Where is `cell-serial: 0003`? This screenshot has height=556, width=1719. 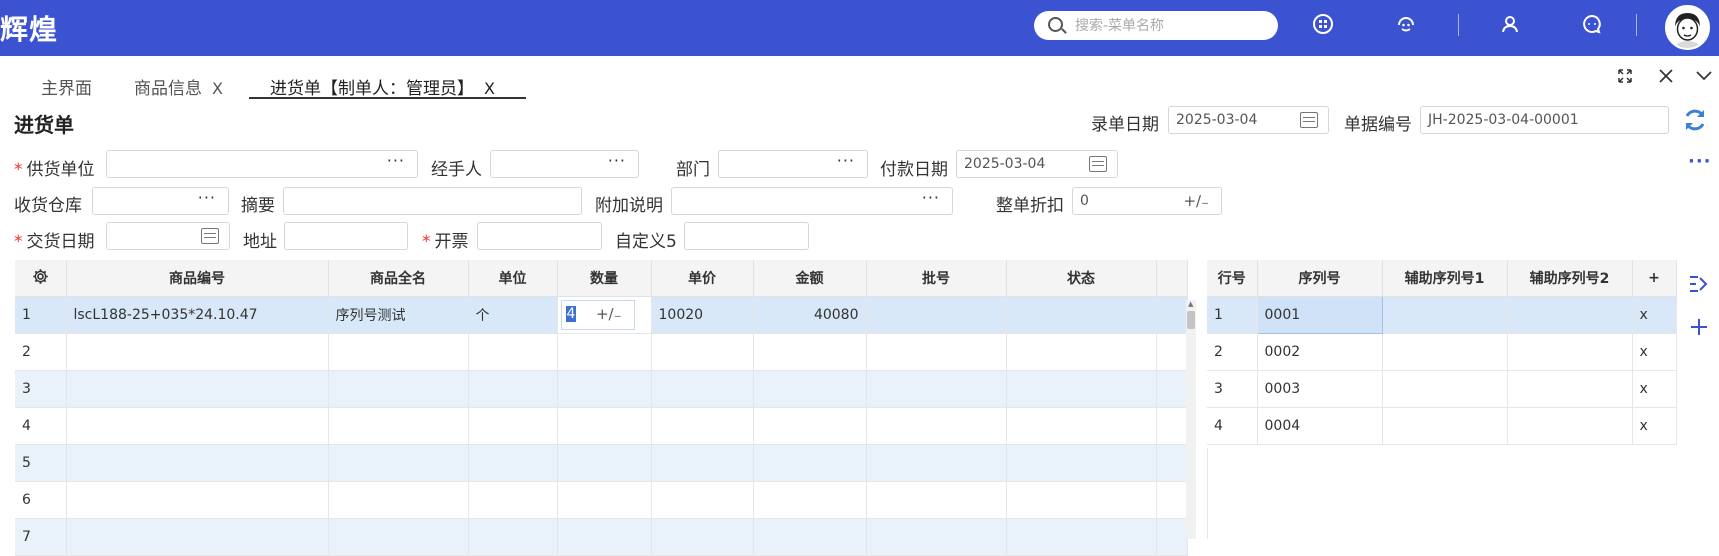
cell-serial: 0003 is located at coordinates (1320, 389).